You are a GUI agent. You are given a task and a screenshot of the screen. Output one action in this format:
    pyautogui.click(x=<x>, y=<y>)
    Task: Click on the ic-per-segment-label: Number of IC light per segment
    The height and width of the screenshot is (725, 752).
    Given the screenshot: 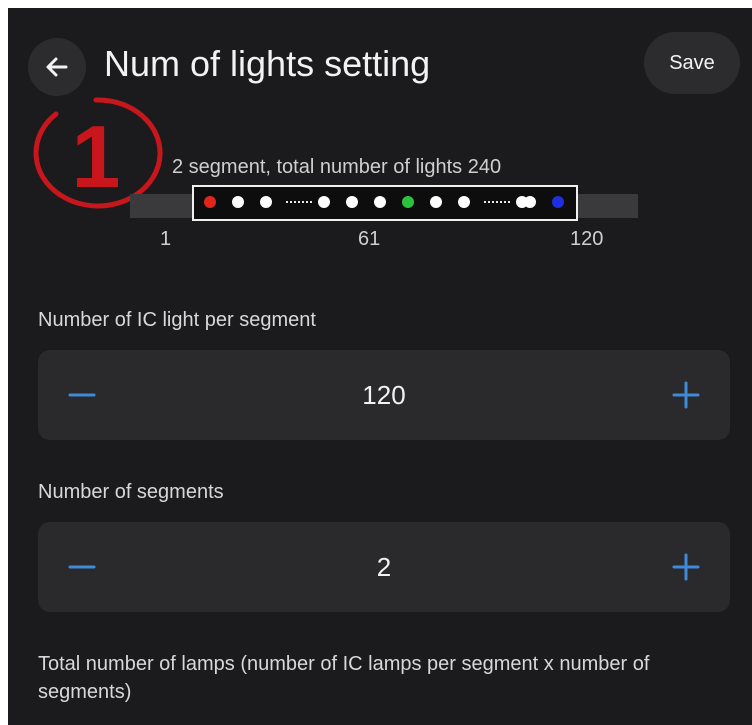 What is the action you would take?
    pyautogui.click(x=177, y=320)
    